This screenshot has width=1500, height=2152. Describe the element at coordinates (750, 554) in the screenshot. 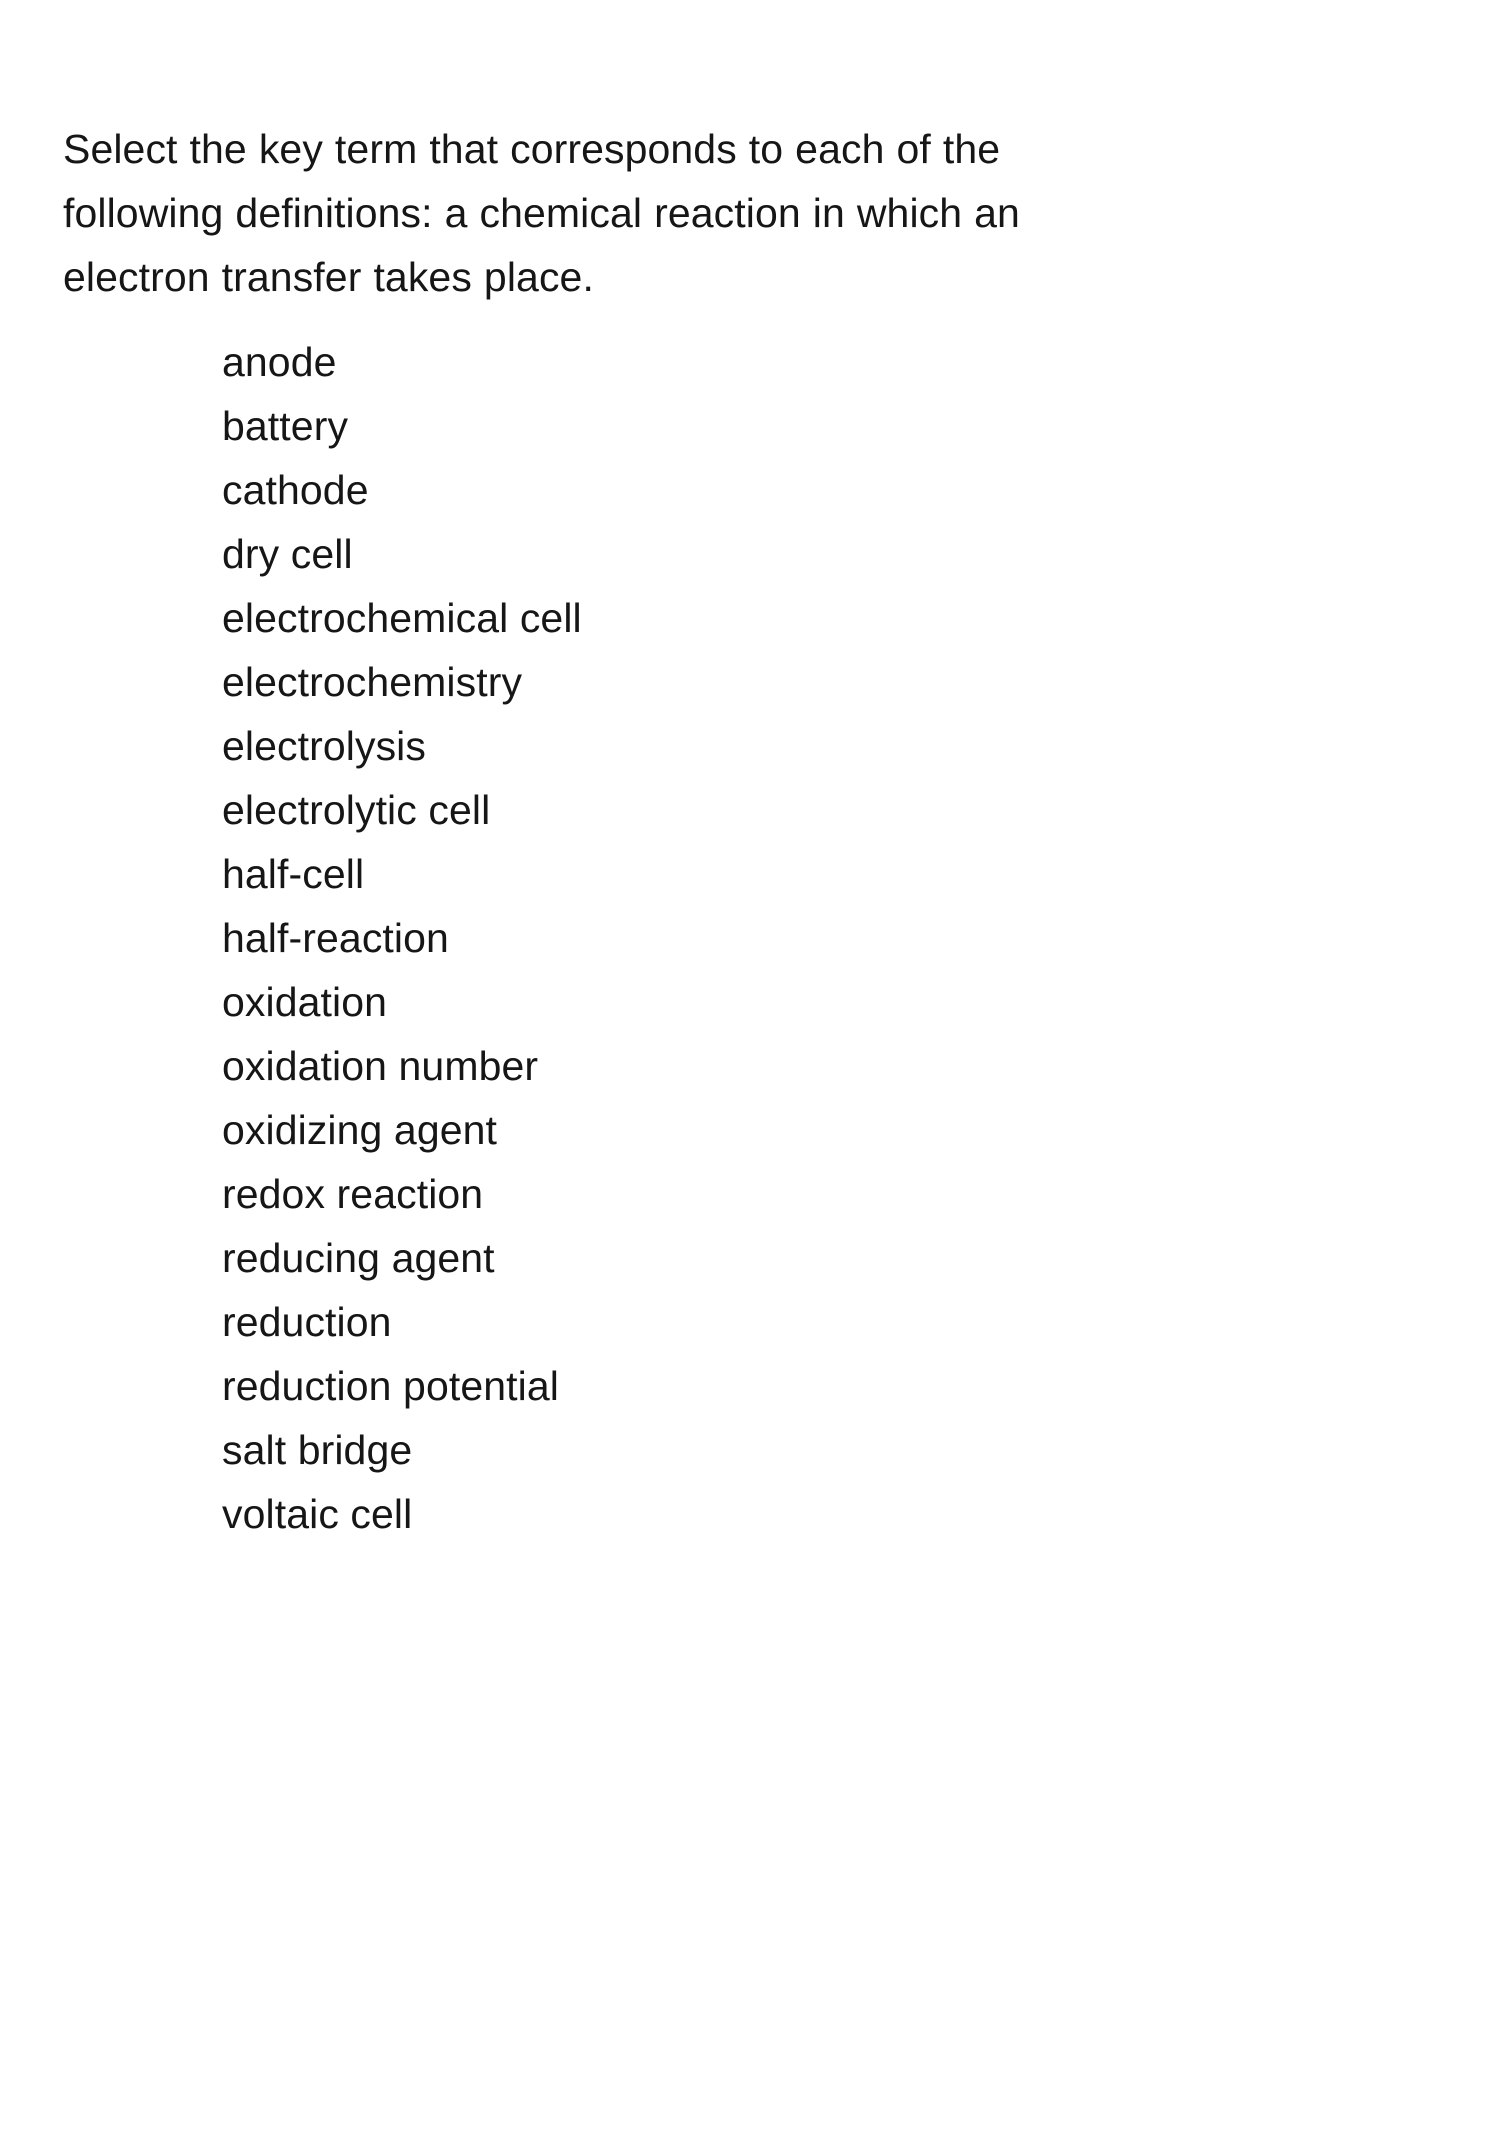

I see `option-dry-cell: dry cell` at that location.